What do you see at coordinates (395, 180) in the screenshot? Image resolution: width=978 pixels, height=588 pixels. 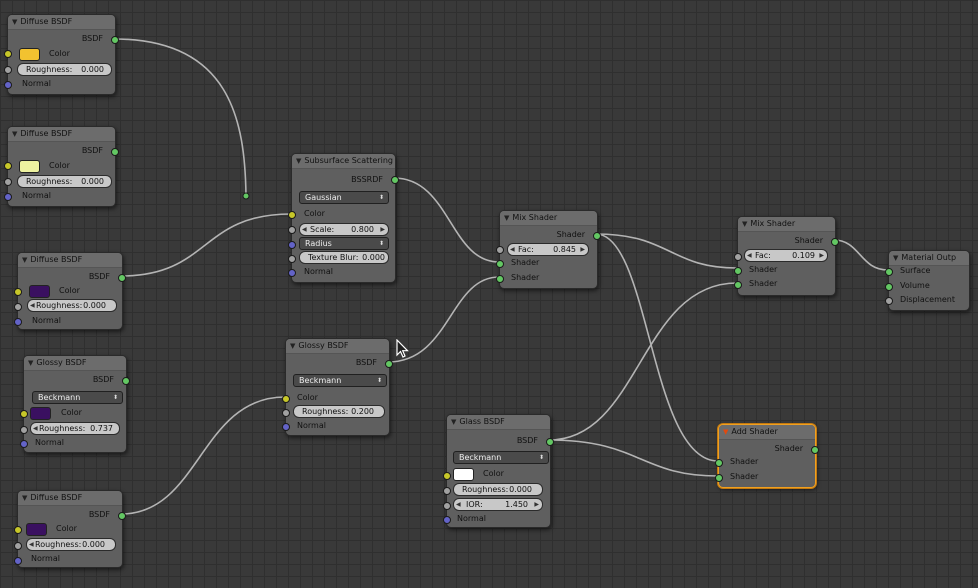 I see `bssrdf-output-socket` at bounding box center [395, 180].